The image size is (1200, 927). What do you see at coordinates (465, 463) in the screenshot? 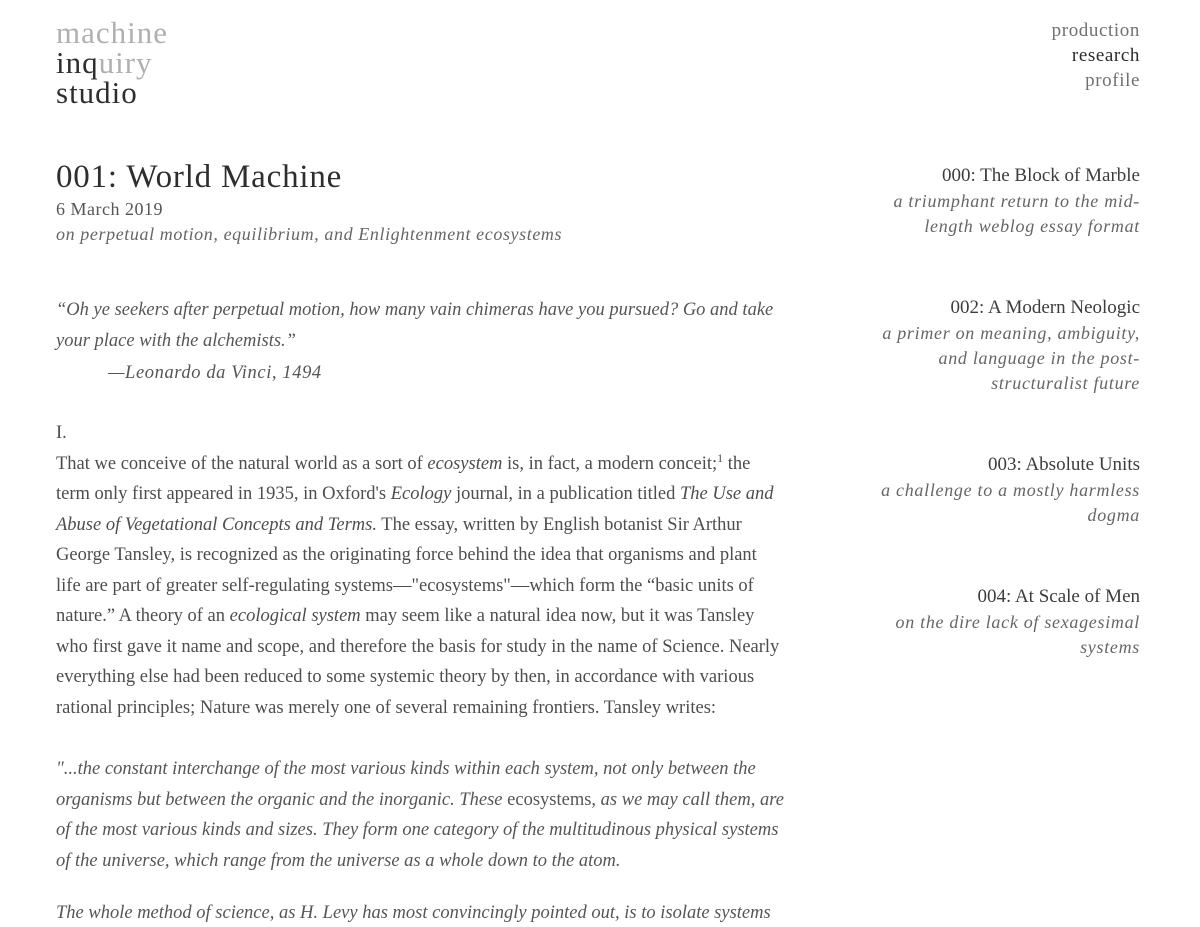
I see `emphasis: ecosystem` at bounding box center [465, 463].